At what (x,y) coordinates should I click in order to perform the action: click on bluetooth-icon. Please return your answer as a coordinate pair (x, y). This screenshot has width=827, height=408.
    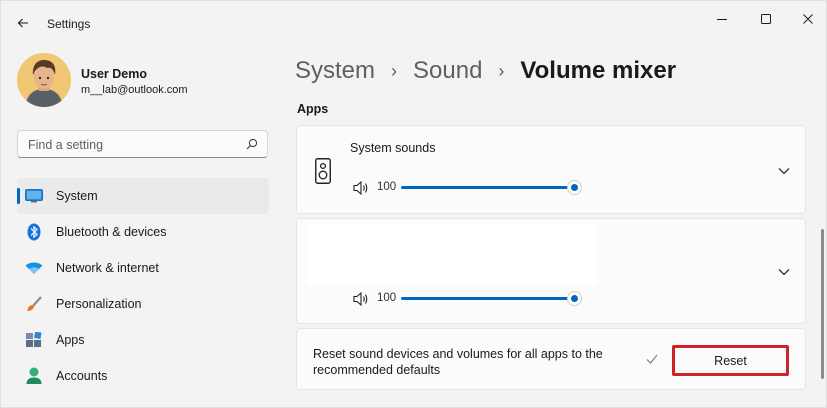
    Looking at the image, I should click on (34, 232).